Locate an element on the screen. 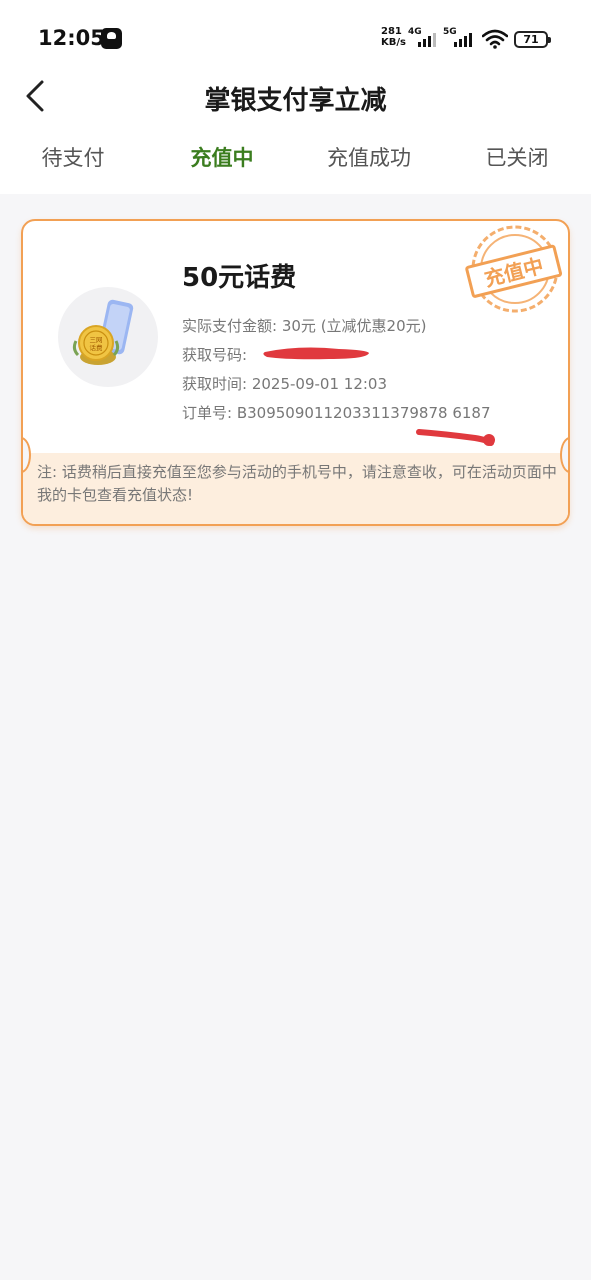 The height and width of the screenshot is (1280, 591). status-time: 12:05 is located at coordinates (71, 38).